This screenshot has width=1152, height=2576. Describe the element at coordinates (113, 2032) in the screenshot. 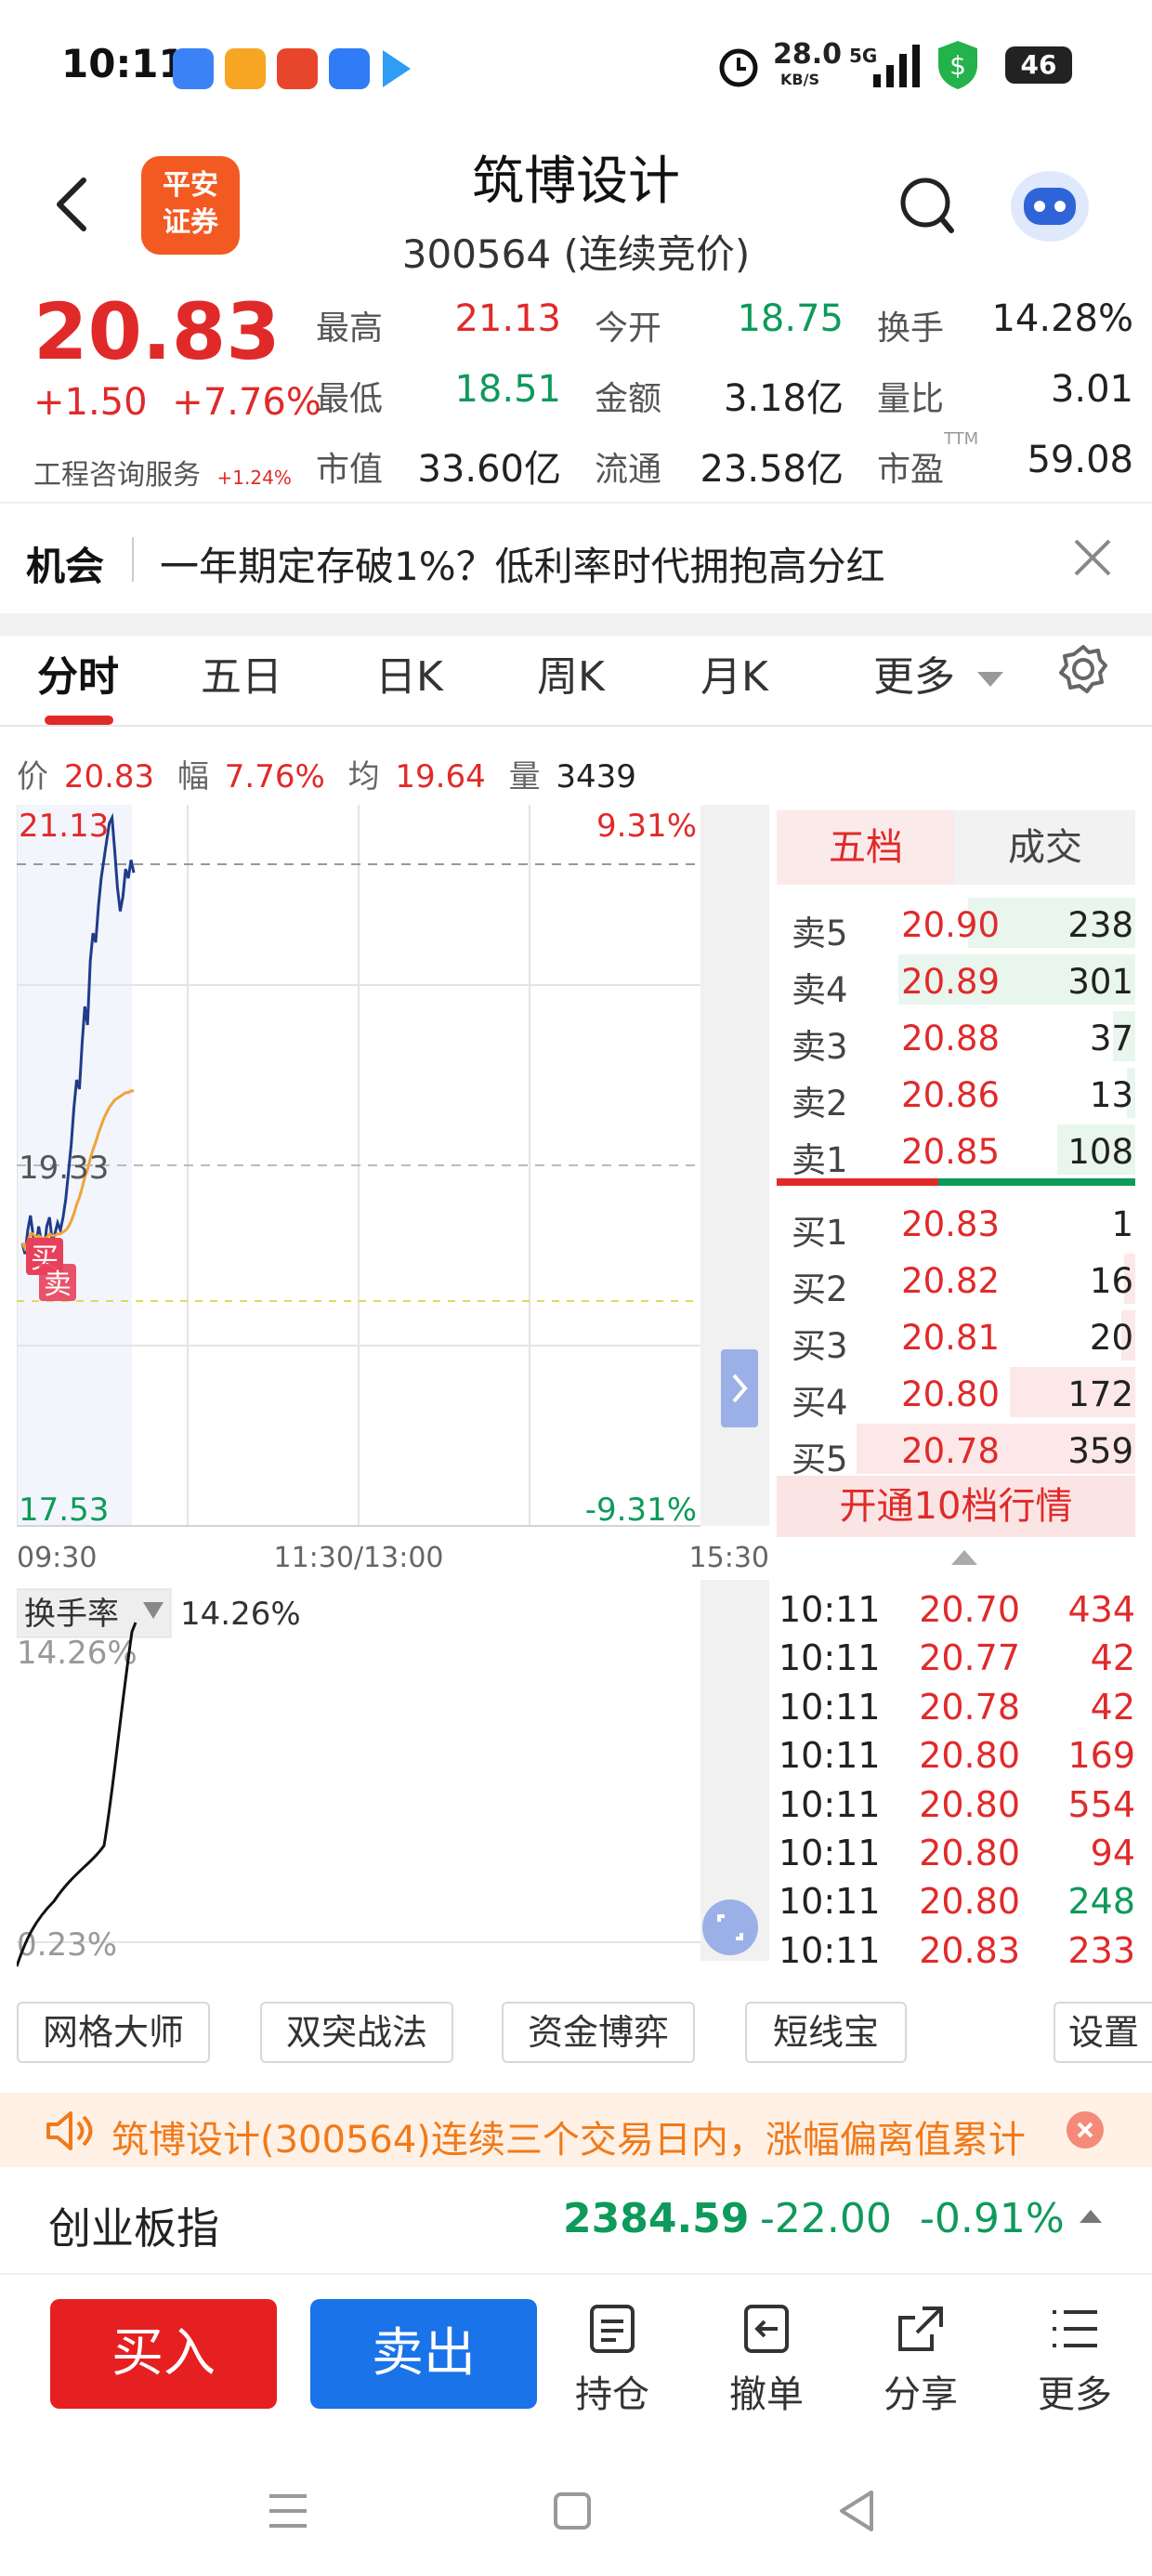

I see `tool-grid-master: 网格大师` at that location.